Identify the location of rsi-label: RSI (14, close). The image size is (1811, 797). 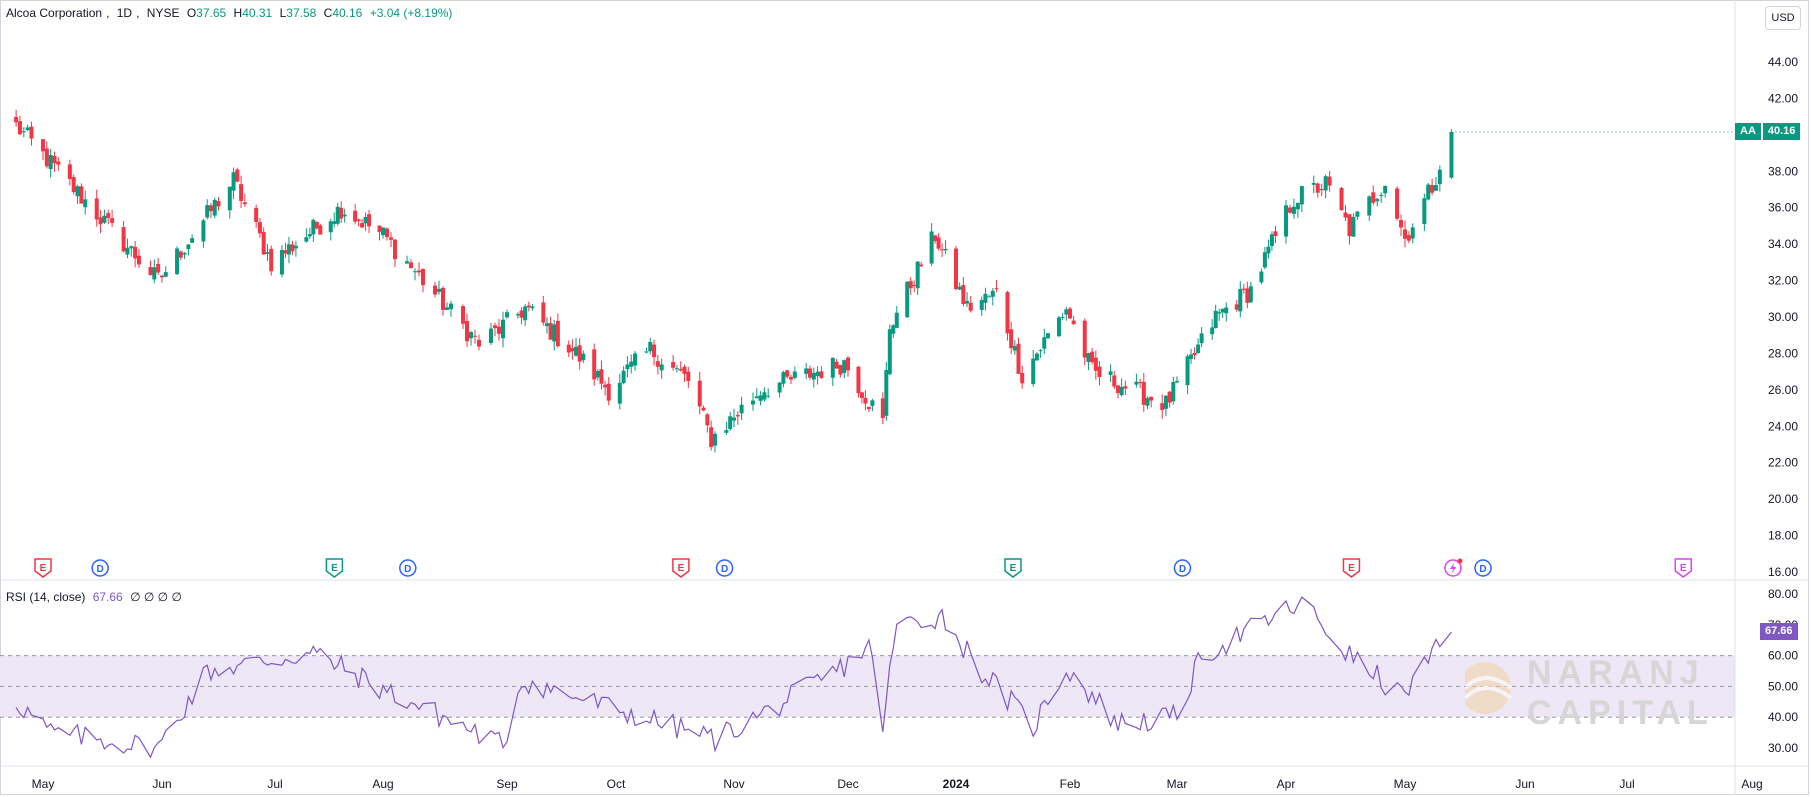
(45, 597).